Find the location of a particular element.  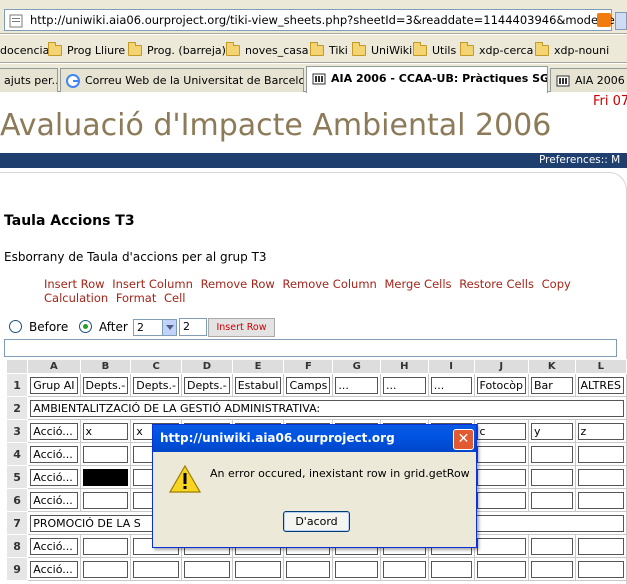

column-header: F is located at coordinates (308, 366).